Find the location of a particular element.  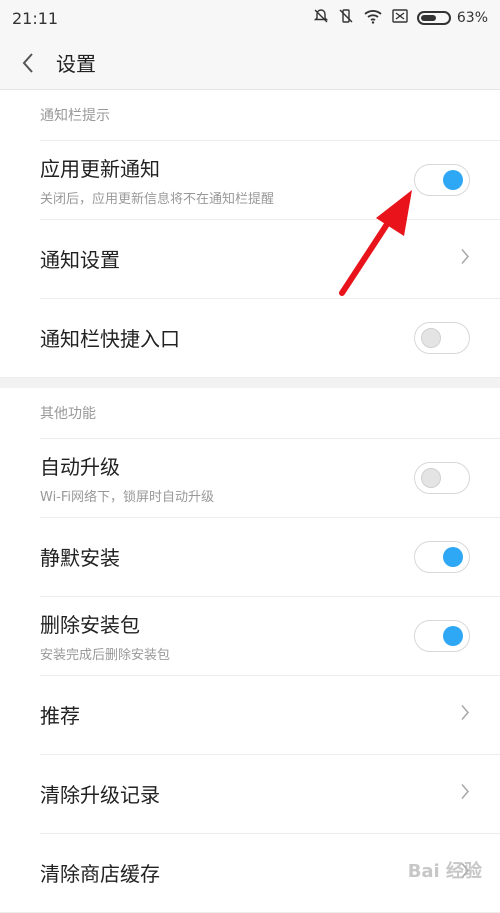

setting-title: 清除升级记录 is located at coordinates (100, 795).